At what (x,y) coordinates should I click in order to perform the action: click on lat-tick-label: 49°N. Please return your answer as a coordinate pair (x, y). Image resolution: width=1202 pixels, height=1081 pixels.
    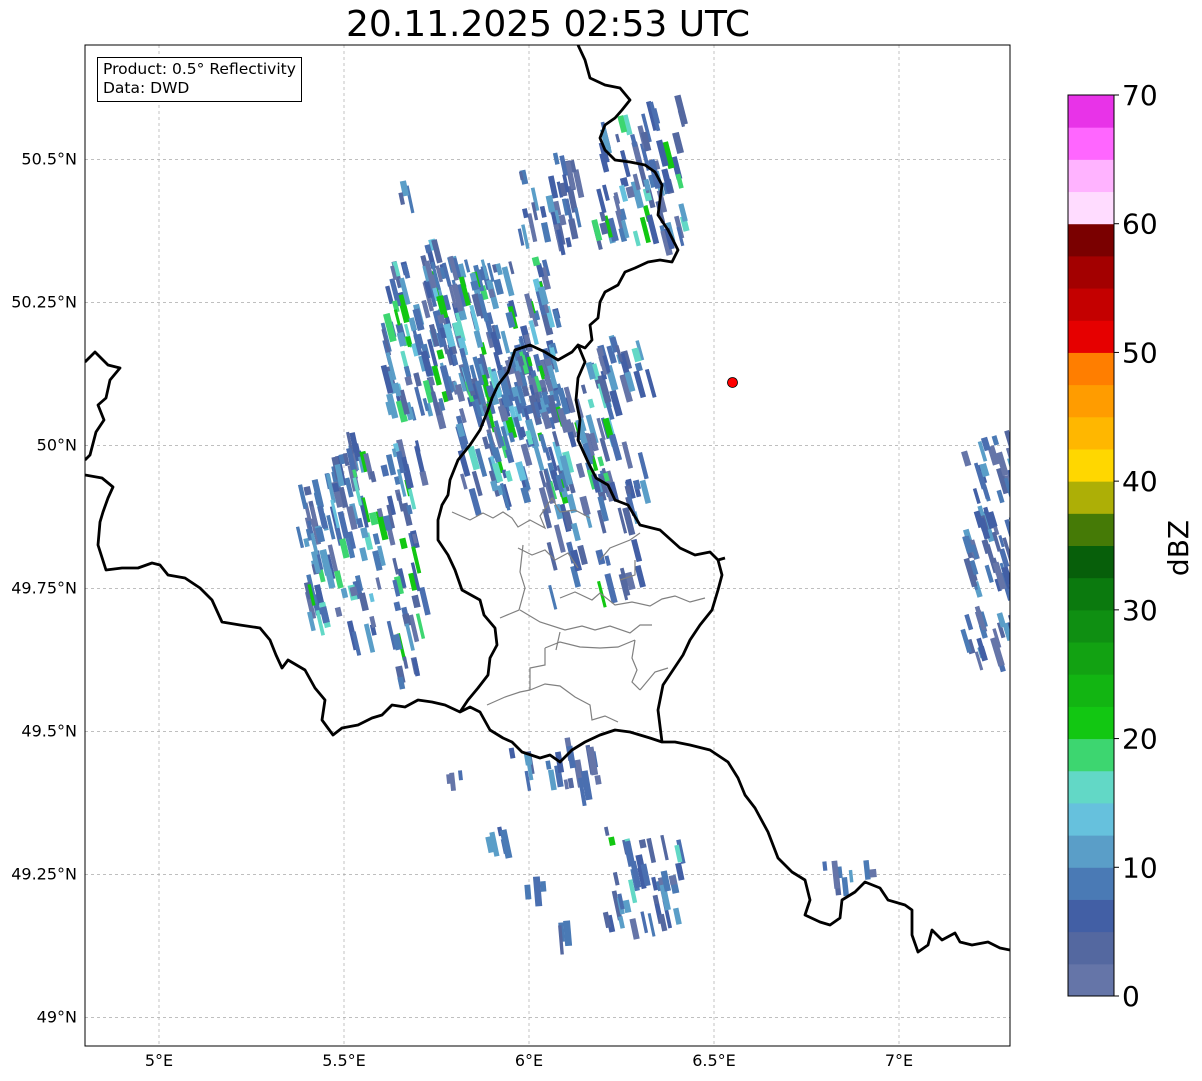
    Looking at the image, I should click on (57, 1016).